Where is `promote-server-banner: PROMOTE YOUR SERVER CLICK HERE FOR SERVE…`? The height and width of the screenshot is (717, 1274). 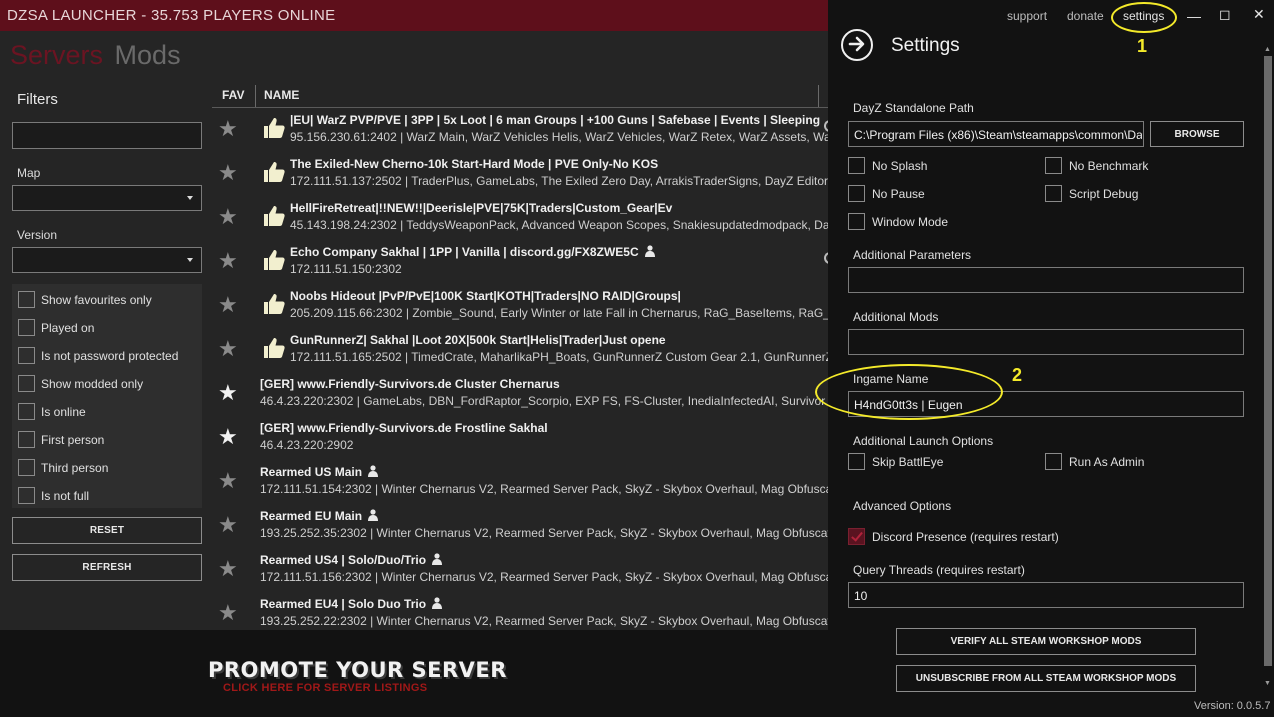
promote-server-banner: PROMOTE YOUR SERVER CLICK HERE FOR SERVE… is located at coordinates (414, 673).